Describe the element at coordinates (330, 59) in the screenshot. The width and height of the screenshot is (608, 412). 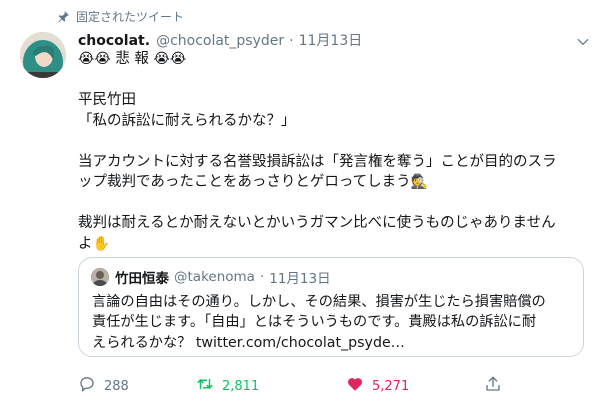
I see `tweet-line-1: 😭😭 悲 報 😭😭` at that location.